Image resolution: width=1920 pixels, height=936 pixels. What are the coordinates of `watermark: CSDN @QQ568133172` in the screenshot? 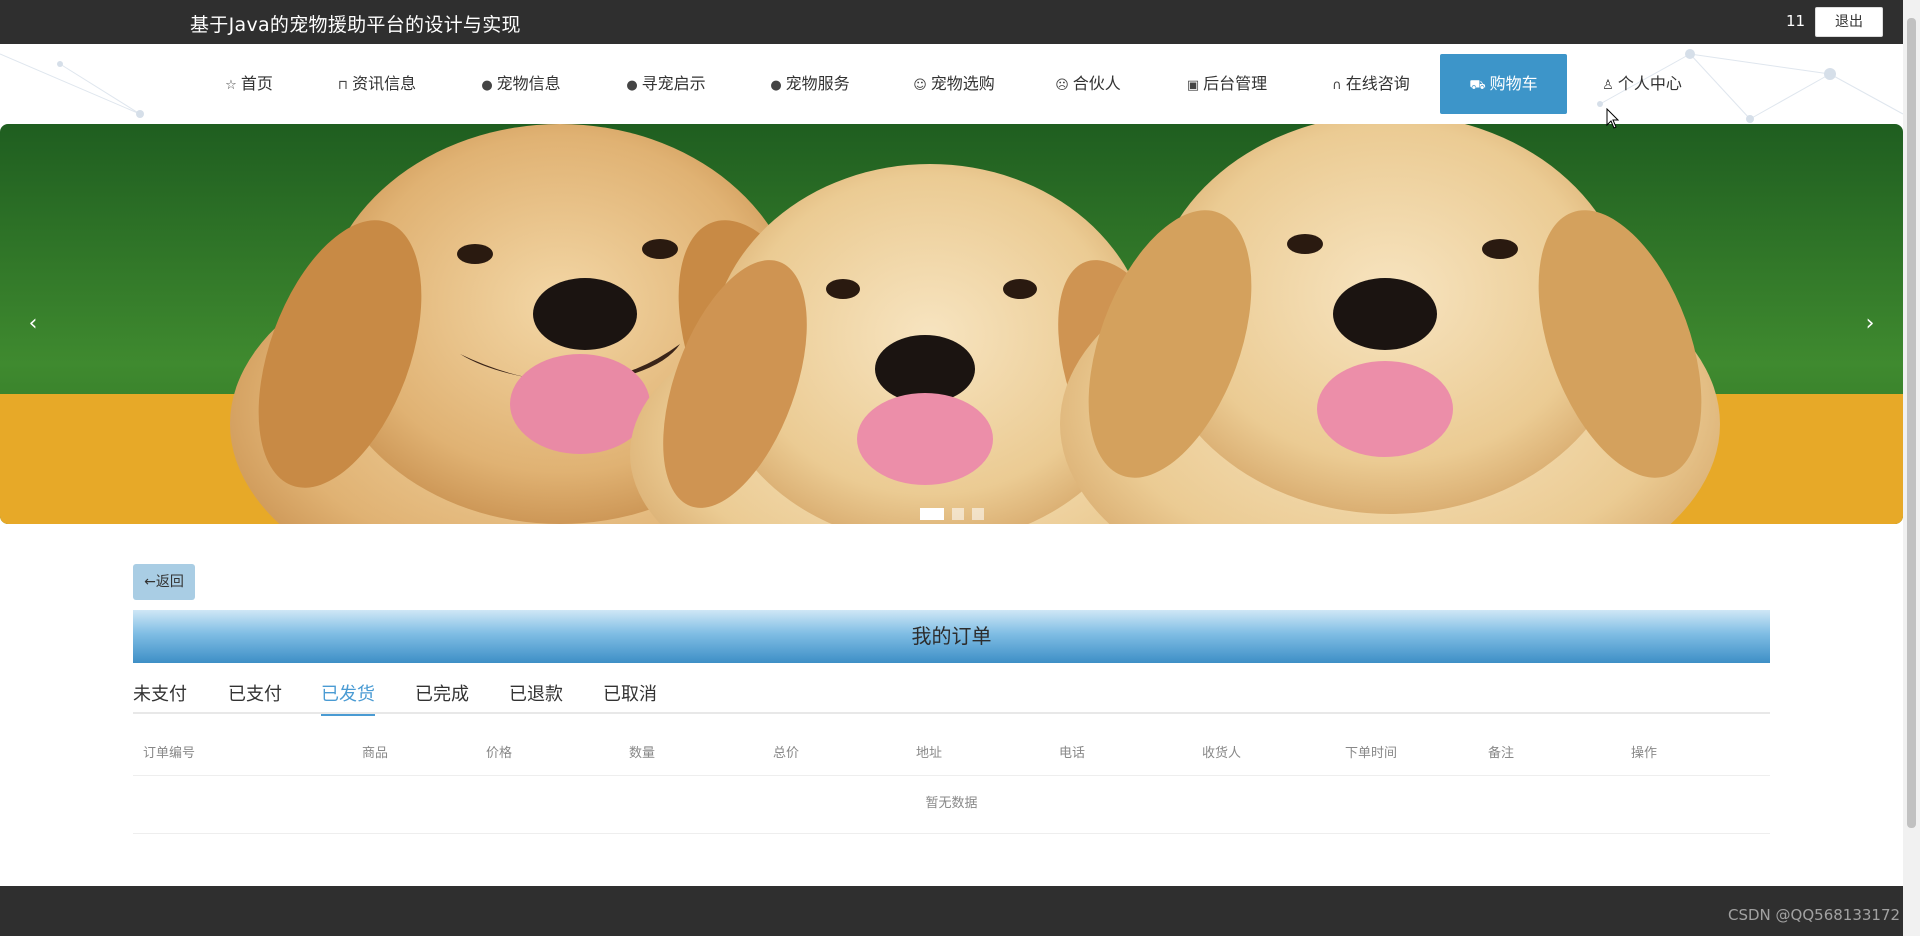 It's located at (1814, 915).